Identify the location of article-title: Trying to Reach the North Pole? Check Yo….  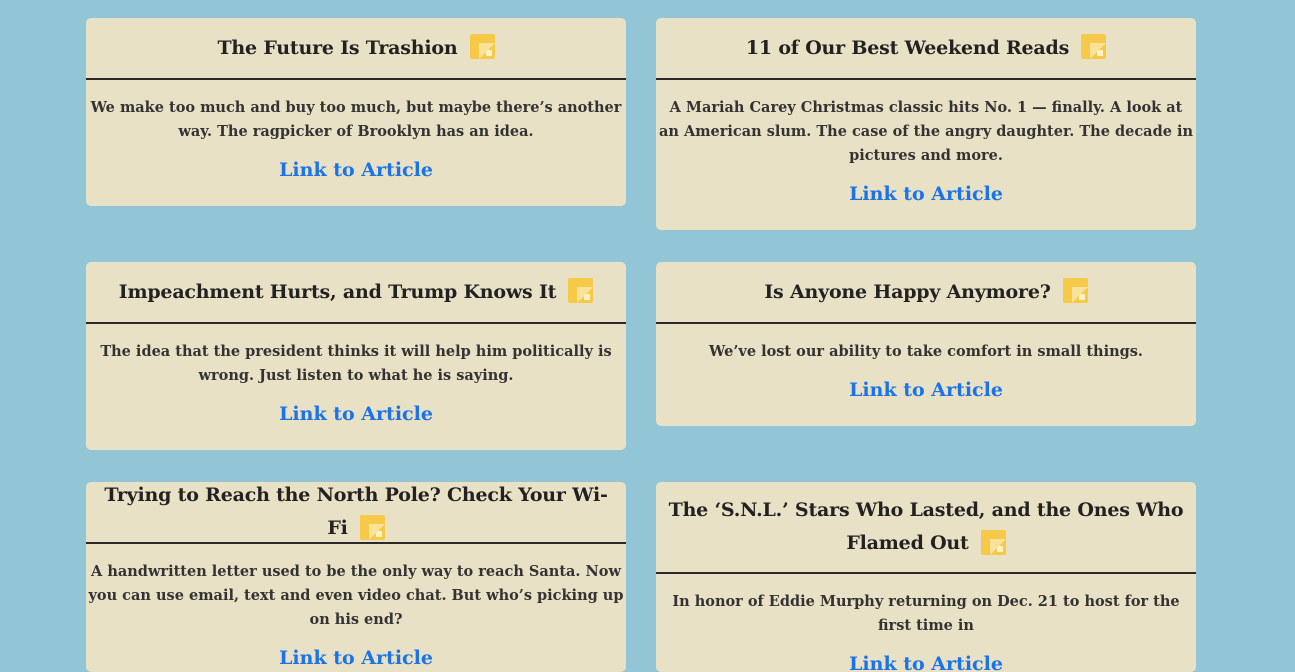
(356, 512).